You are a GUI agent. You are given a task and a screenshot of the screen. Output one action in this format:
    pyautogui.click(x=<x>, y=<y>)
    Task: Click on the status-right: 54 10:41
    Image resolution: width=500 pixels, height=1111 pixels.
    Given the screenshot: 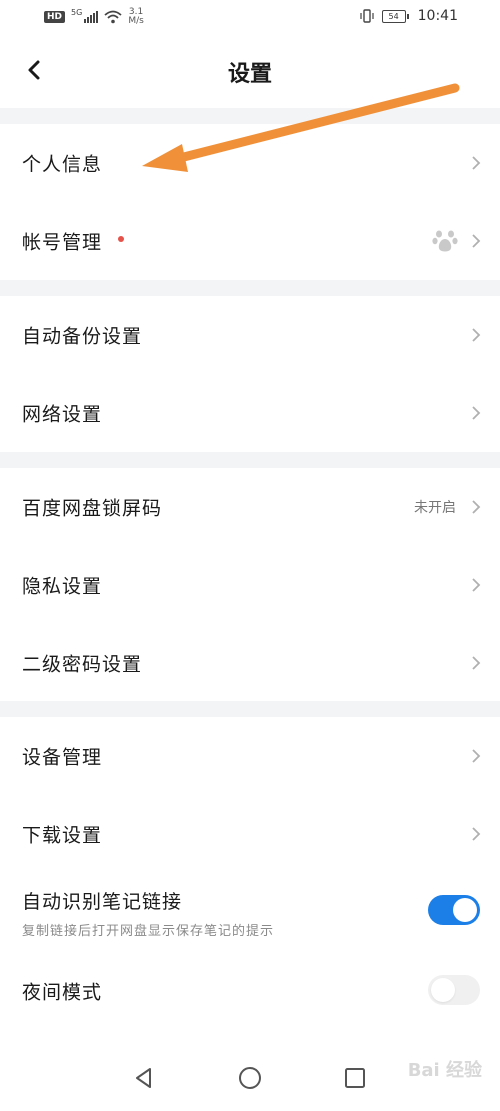 What is the action you would take?
    pyautogui.click(x=409, y=16)
    